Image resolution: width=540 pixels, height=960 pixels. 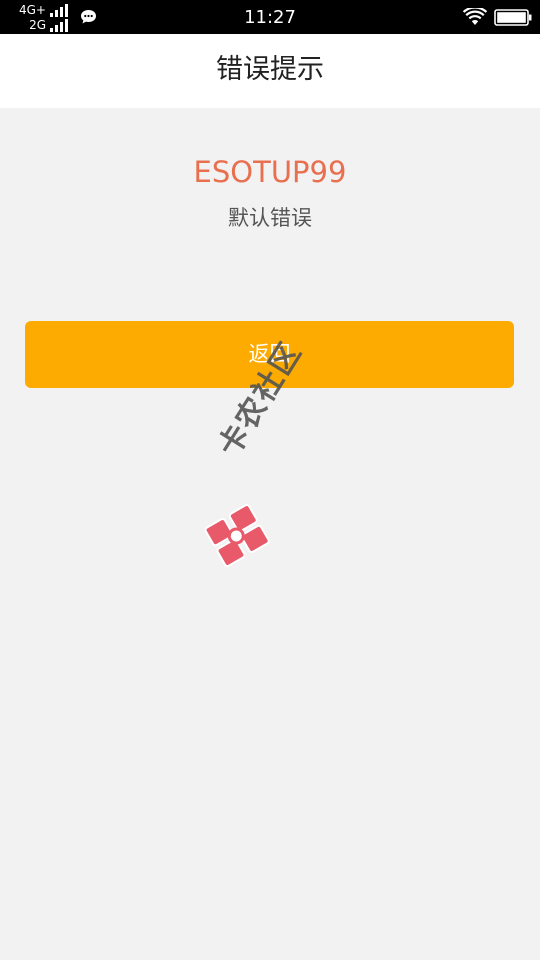 I want to click on network-row-secondary: 2G, so click(x=48, y=25).